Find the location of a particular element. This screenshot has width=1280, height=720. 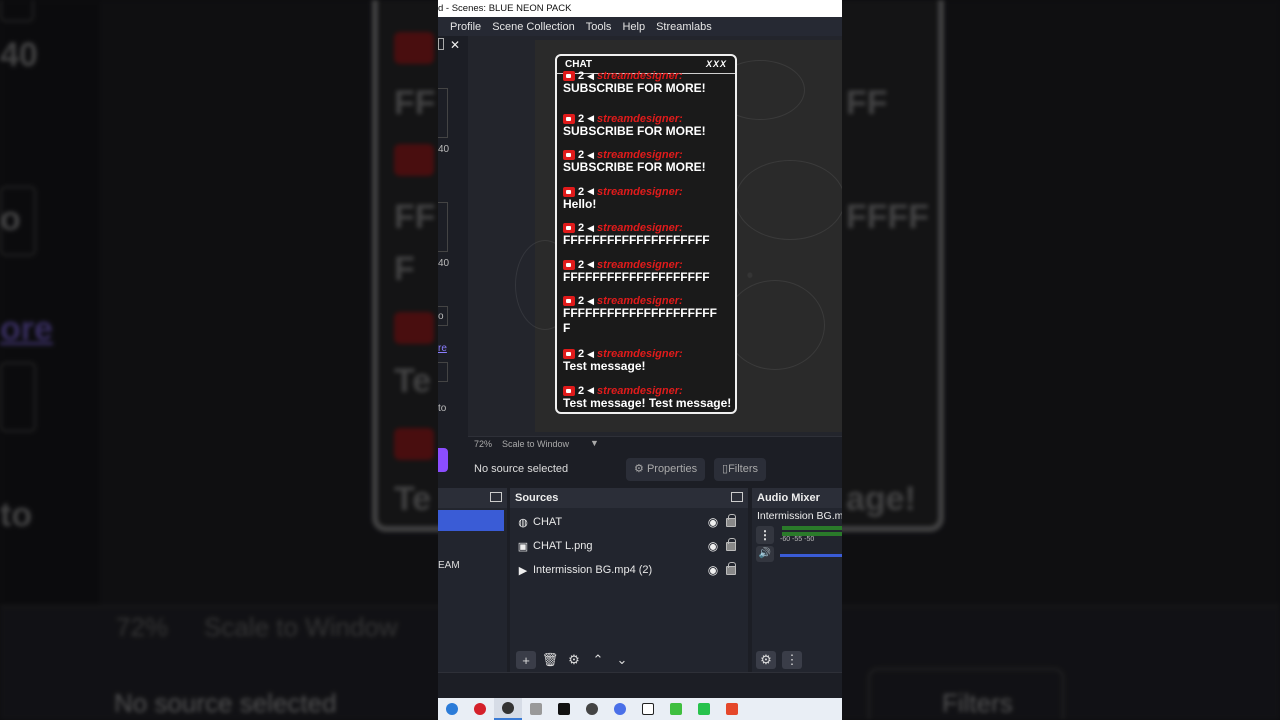

properties-button: ⚙ Properties is located at coordinates (666, 469).